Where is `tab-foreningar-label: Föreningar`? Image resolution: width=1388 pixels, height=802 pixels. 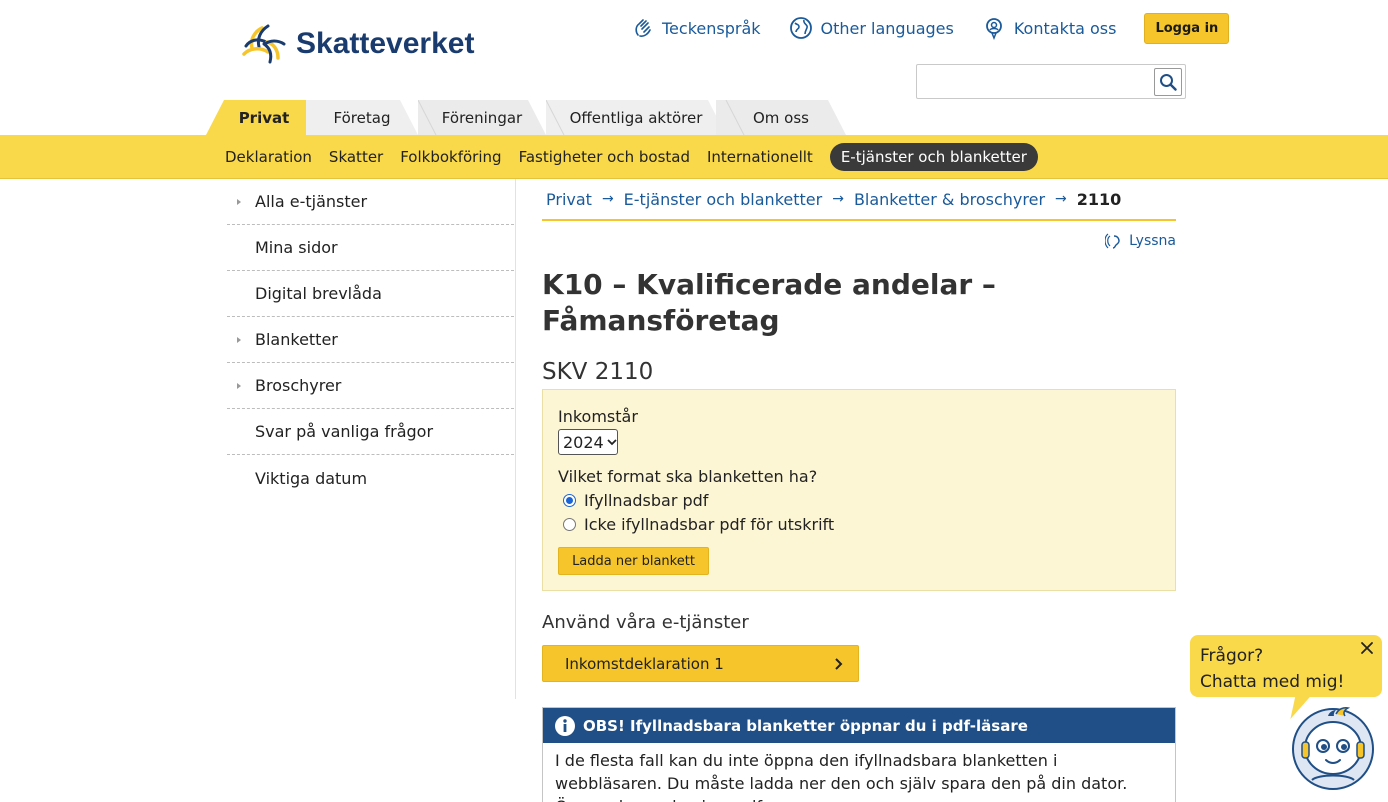
tab-foreningar-label: Föreningar is located at coordinates (482, 117).